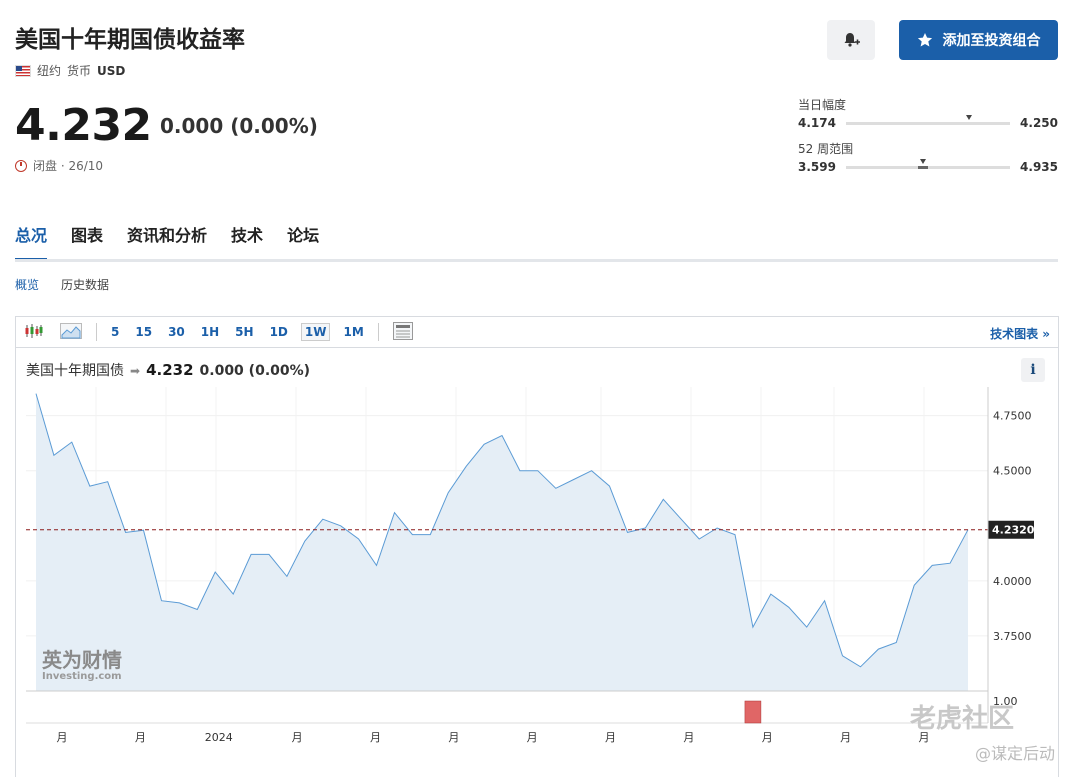  I want to click on technical-chart-link: 技术图表 », so click(1020, 333).